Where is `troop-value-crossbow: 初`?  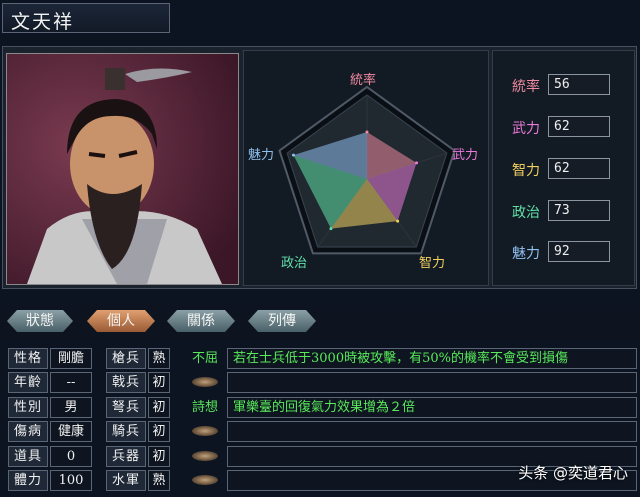
troop-value-crossbow: 初 is located at coordinates (159, 407).